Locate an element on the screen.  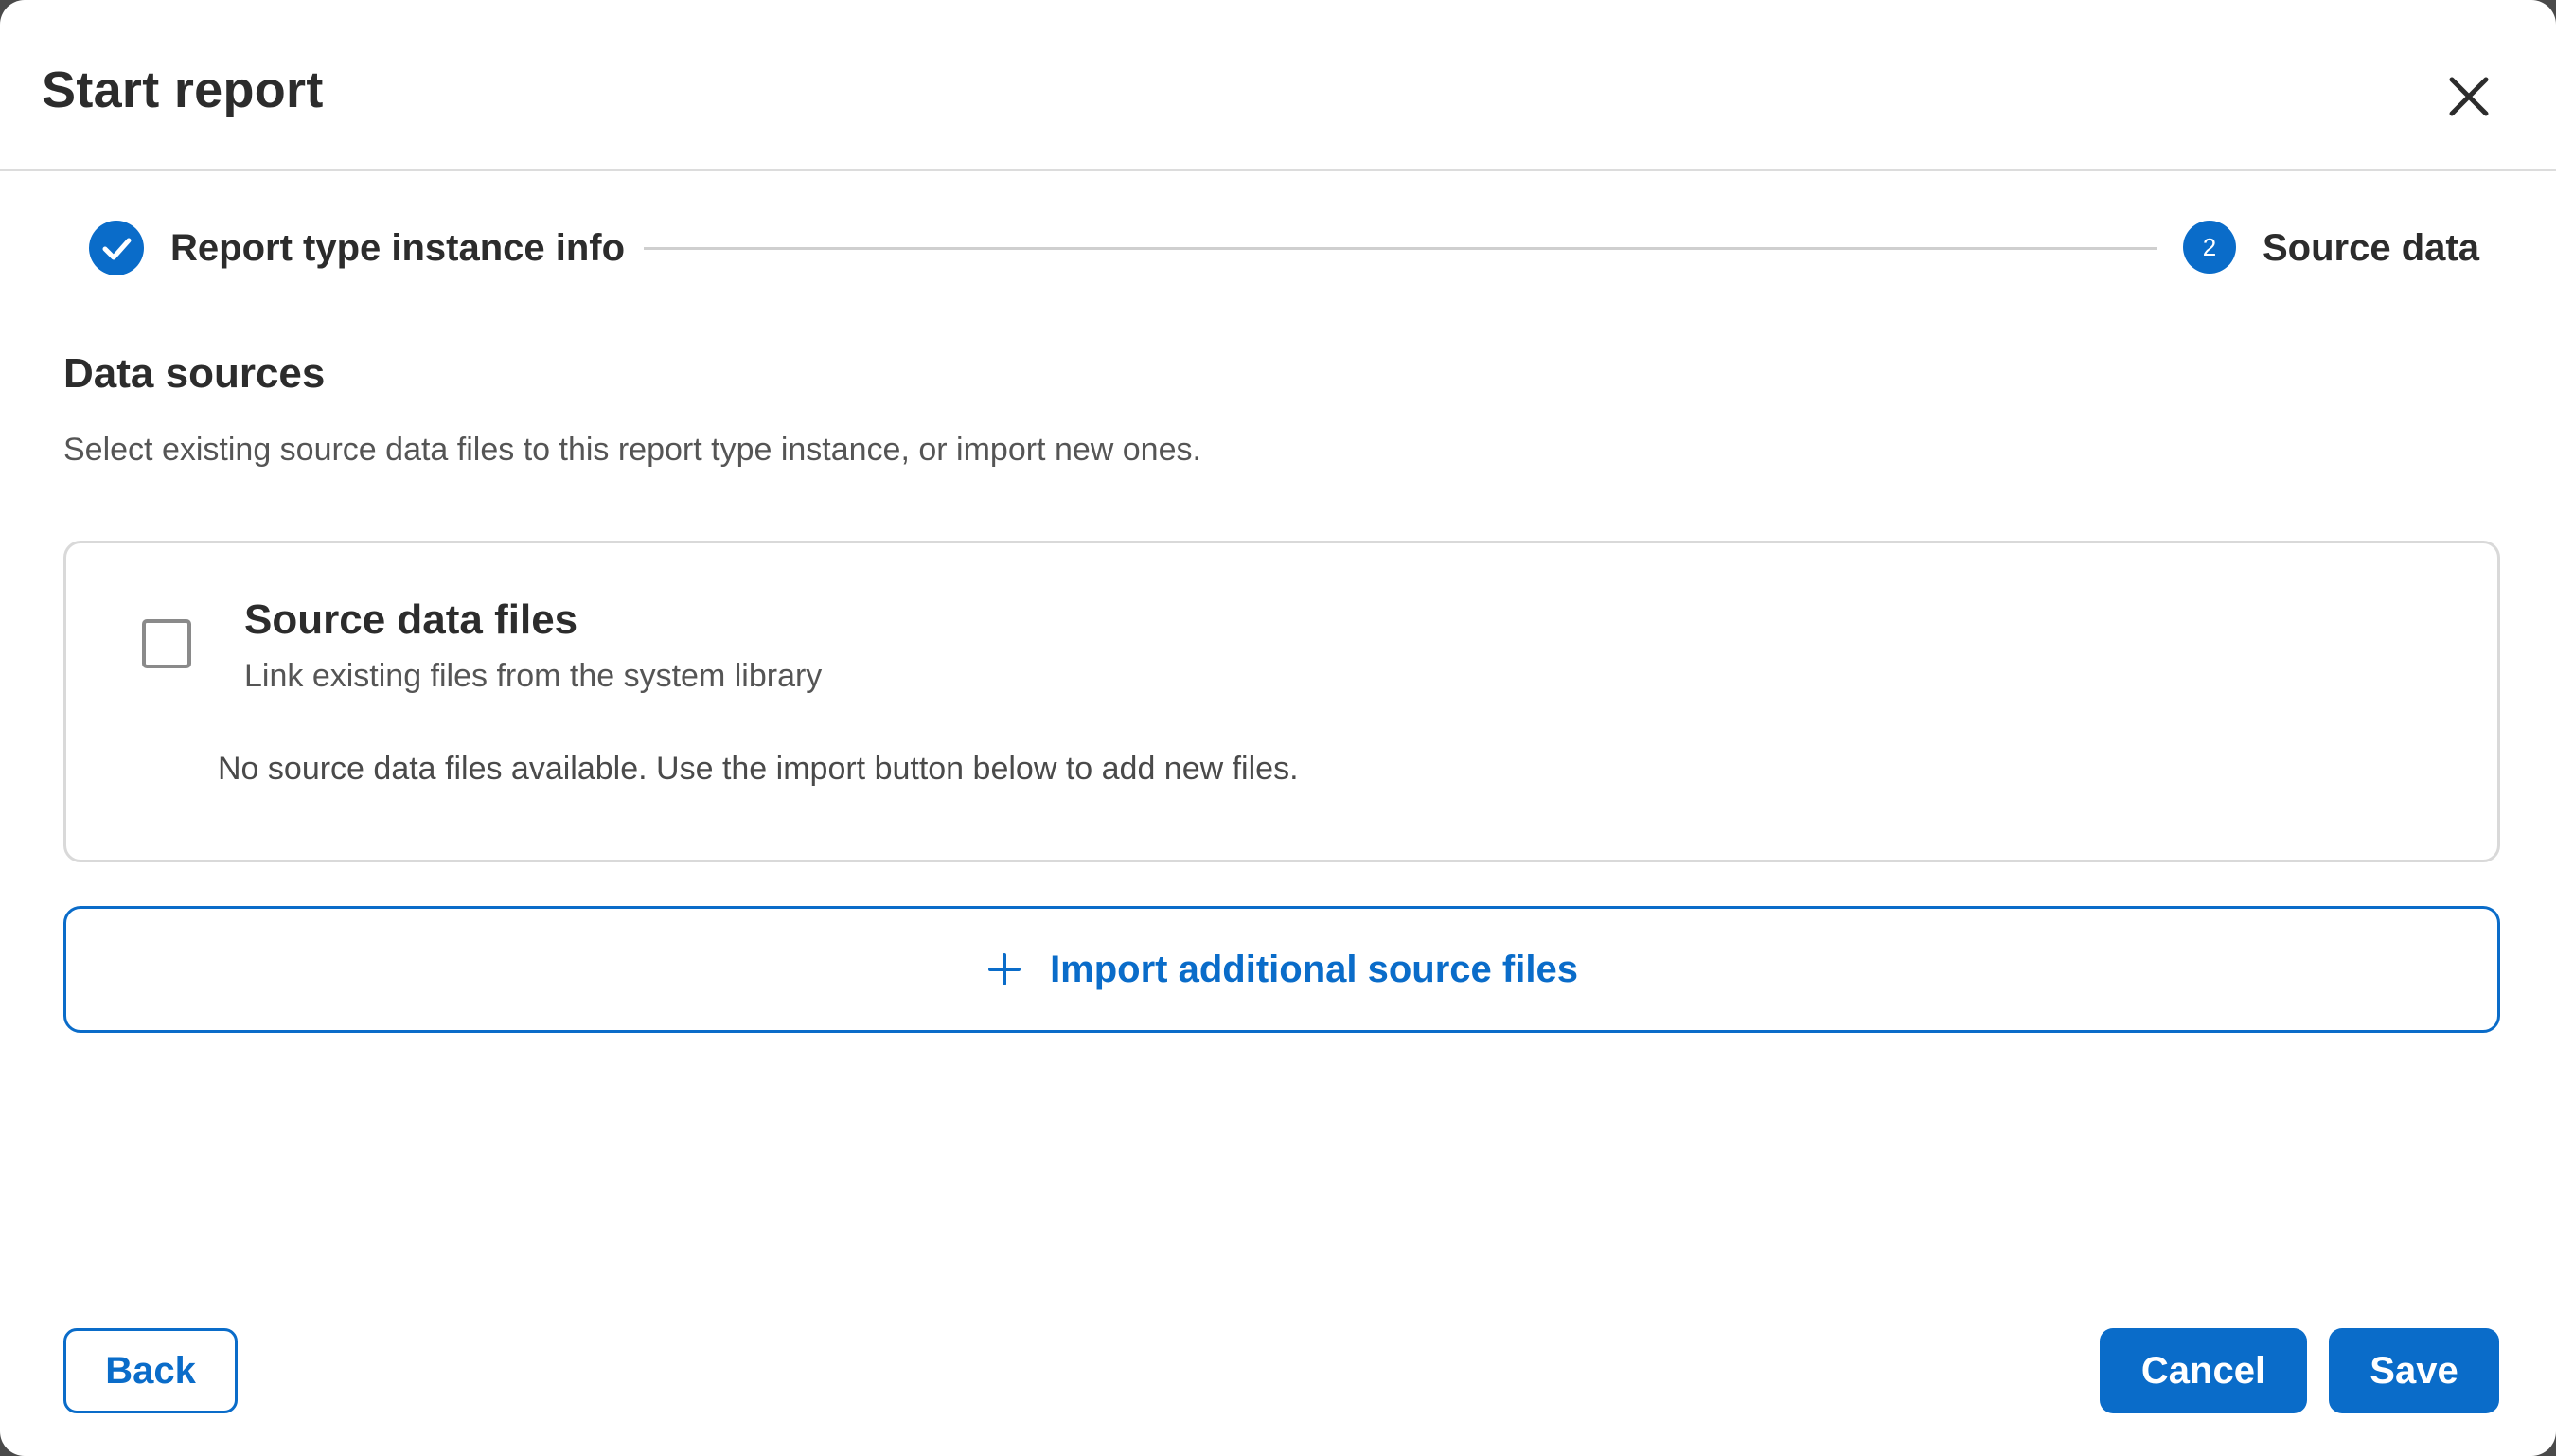
section-title: Data sources is located at coordinates (194, 373).